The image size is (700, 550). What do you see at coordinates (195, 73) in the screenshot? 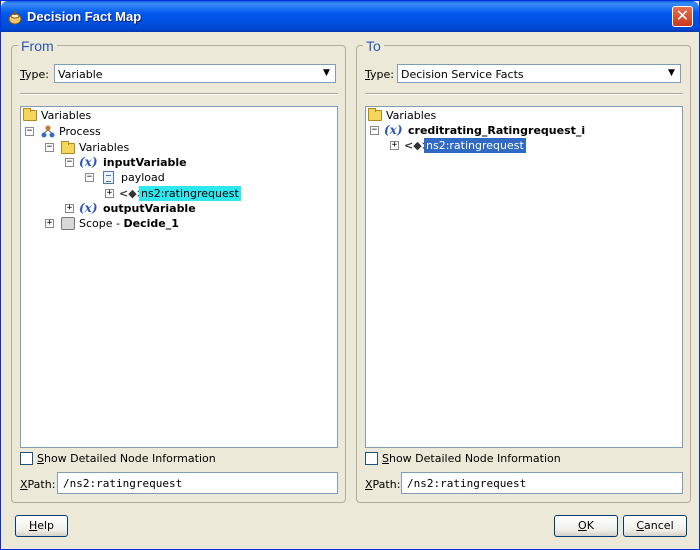
I see `from-type-dropdown: Variable ▼` at bounding box center [195, 73].